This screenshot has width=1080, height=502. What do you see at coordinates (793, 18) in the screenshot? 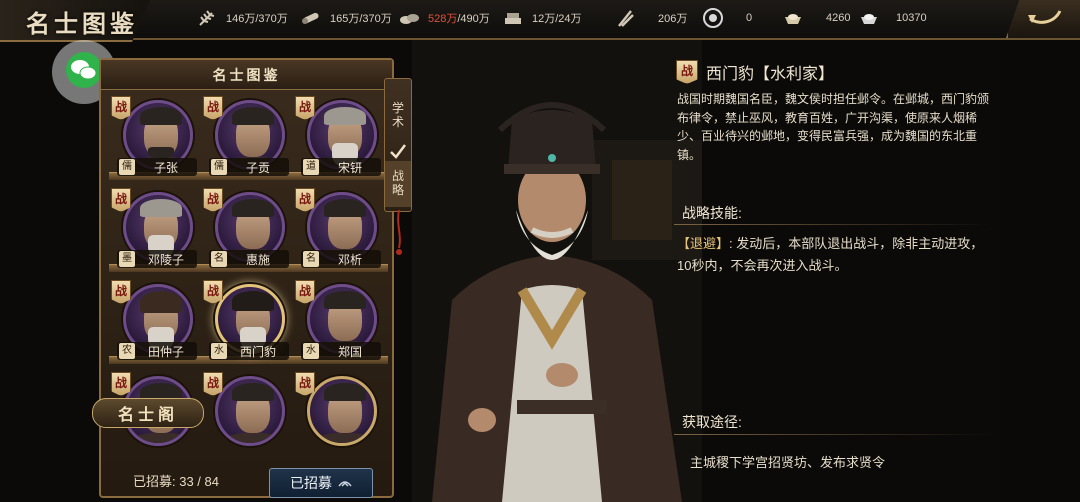
I see `gold-ingot-icon` at bounding box center [793, 18].